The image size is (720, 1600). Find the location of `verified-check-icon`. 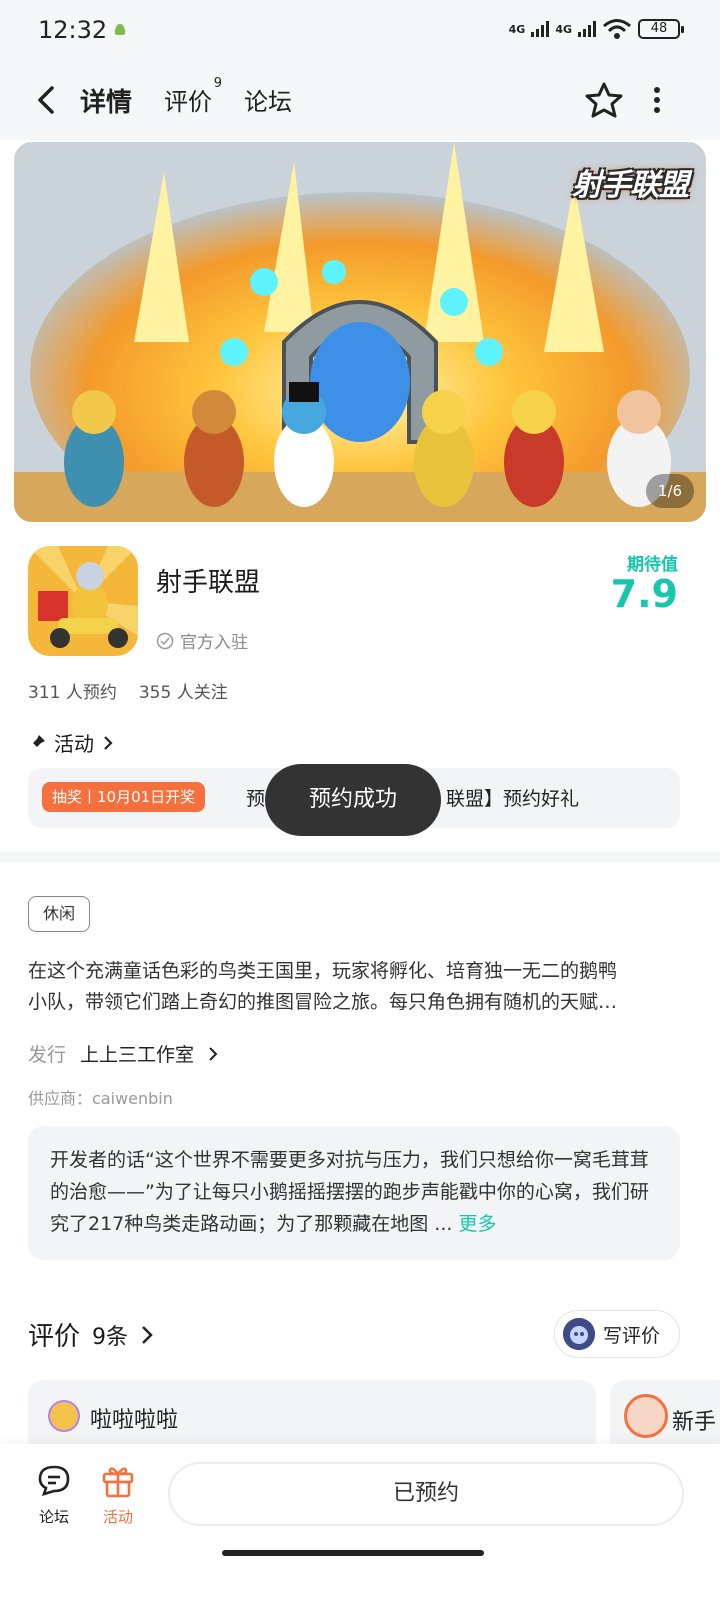

verified-check-icon is located at coordinates (165, 640).